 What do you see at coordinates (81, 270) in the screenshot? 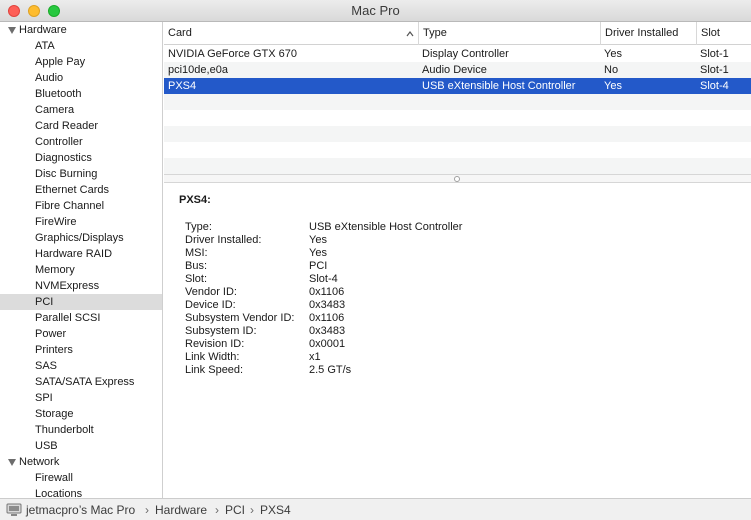
I see `sidebar-item-memory: Memory` at bounding box center [81, 270].